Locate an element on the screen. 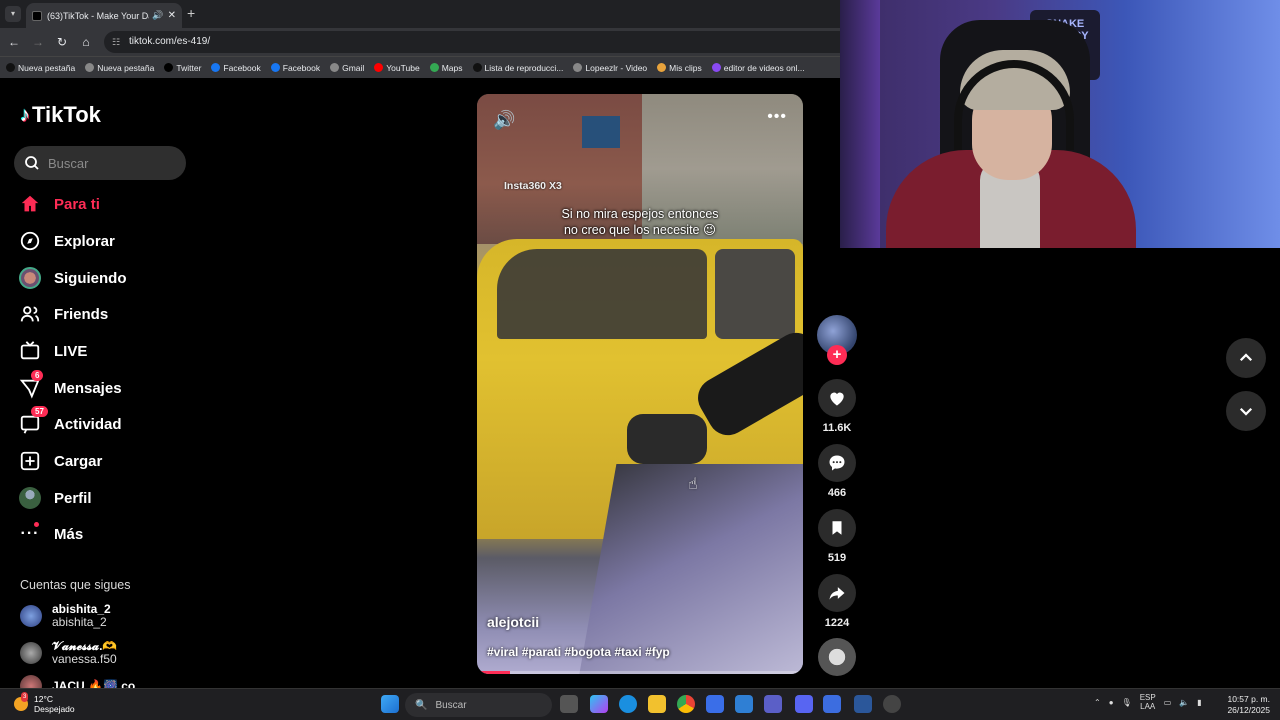  windows-start-icon is located at coordinates (390, 704).